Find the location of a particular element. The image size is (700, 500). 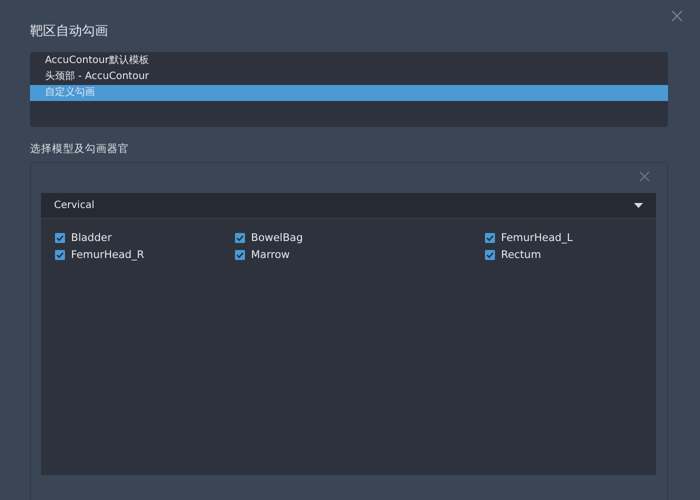

template-item: AccuContour默认模板 is located at coordinates (349, 61).